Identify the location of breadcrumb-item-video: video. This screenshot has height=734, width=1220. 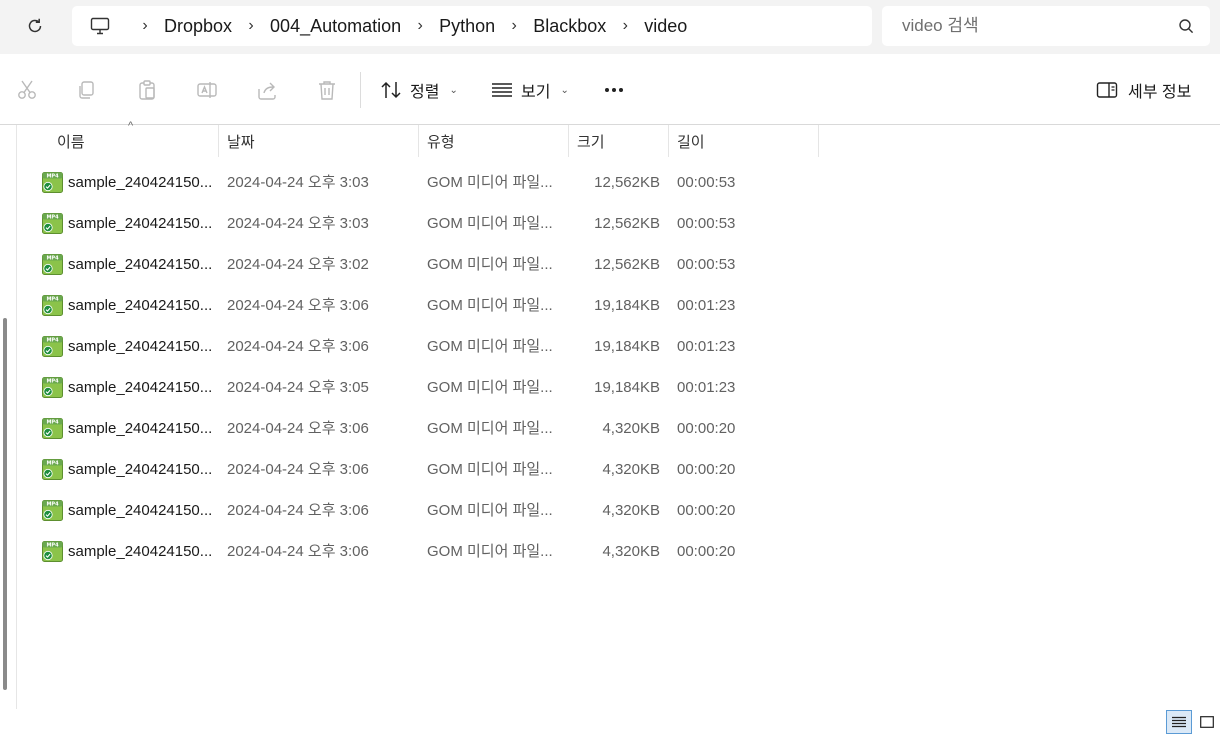
(665, 26).